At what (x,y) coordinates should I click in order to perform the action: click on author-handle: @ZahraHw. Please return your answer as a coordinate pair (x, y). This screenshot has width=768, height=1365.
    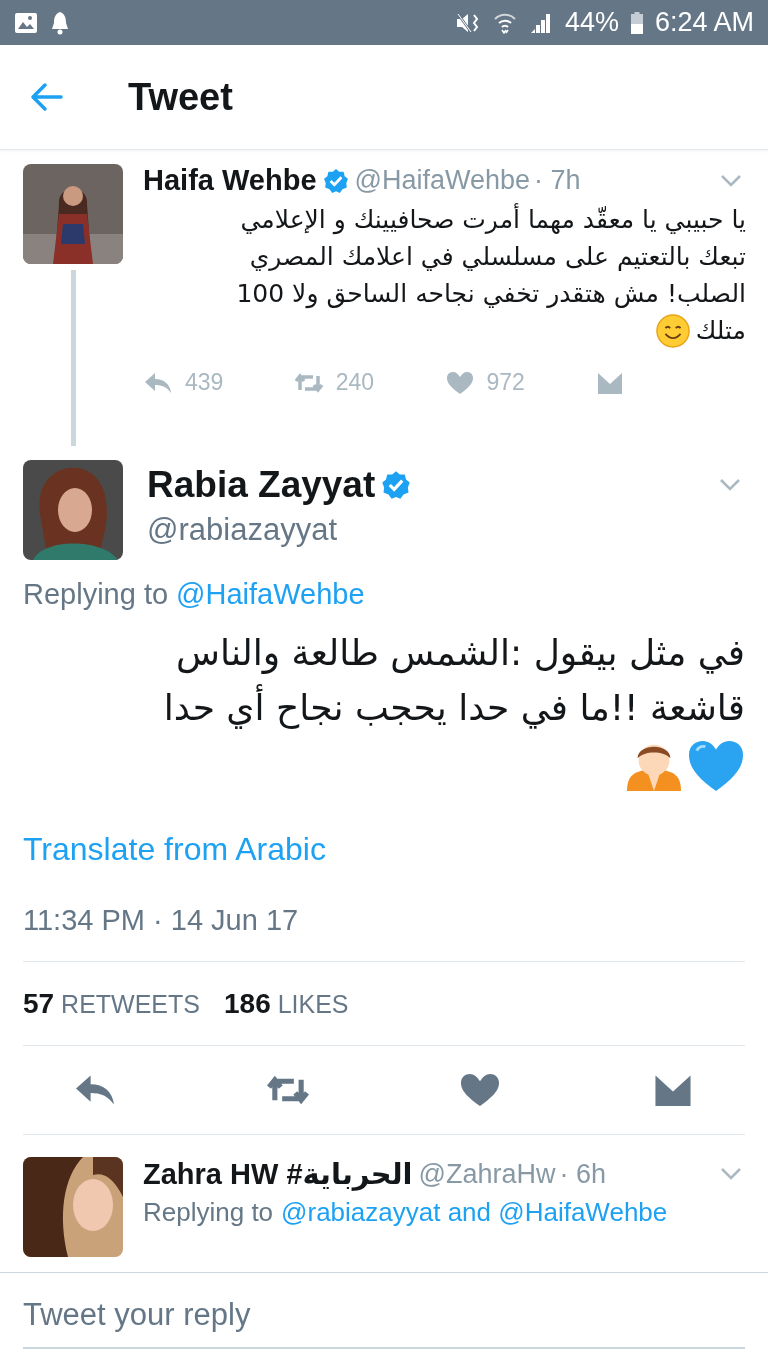
    Looking at the image, I should click on (487, 1174).